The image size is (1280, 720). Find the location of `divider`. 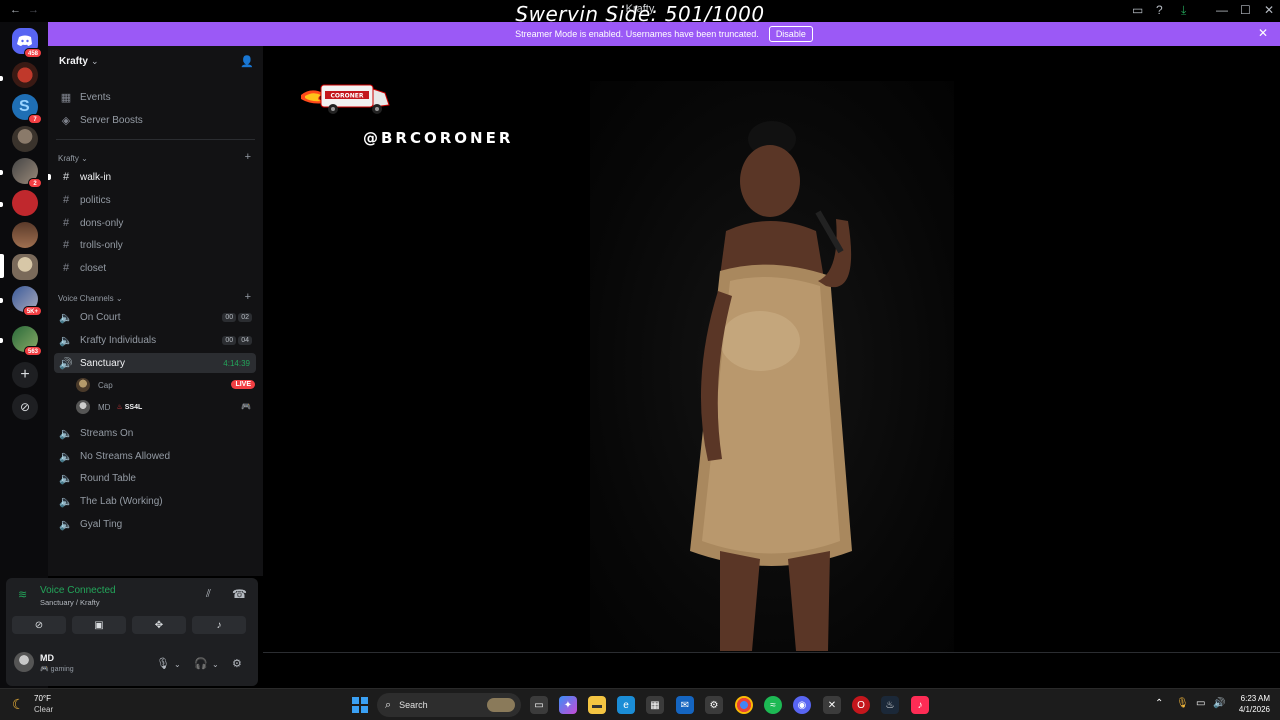

divider is located at coordinates (771, 652).